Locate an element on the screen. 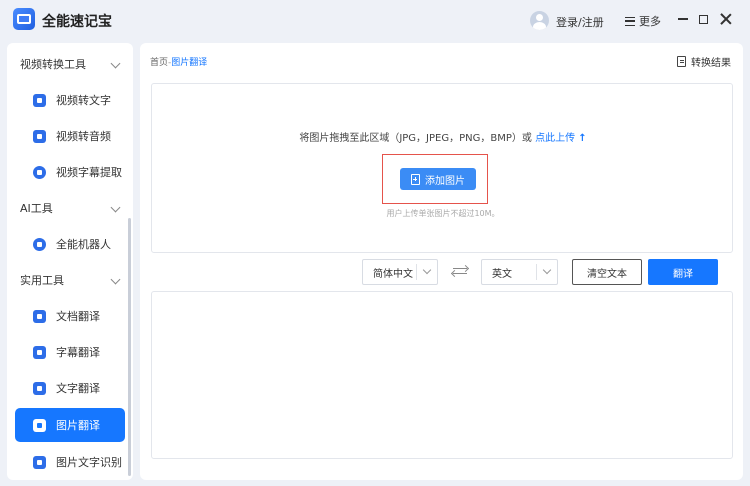 This screenshot has width=750, height=486. sidebar-group-utilities: 实用工具 is located at coordinates (70, 280).